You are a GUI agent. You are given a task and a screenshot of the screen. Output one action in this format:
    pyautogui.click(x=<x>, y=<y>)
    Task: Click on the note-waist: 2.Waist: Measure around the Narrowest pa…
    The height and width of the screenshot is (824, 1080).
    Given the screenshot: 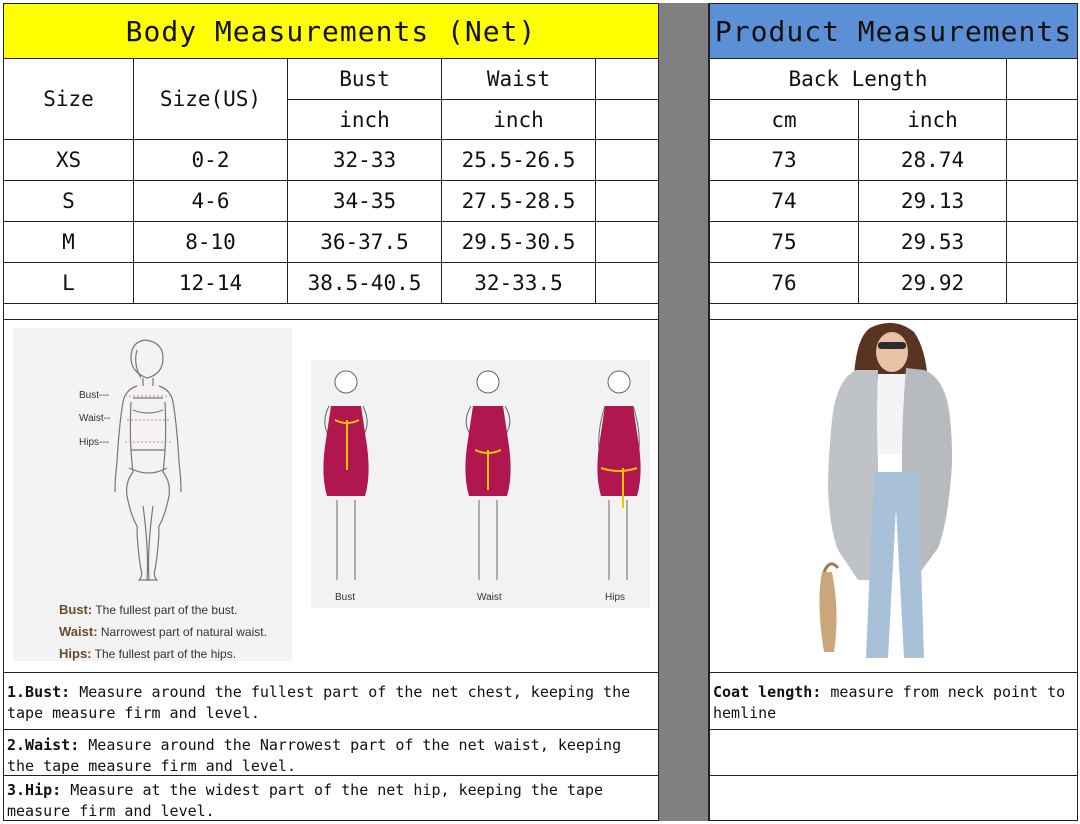 What is the action you would take?
    pyautogui.click(x=331, y=753)
    